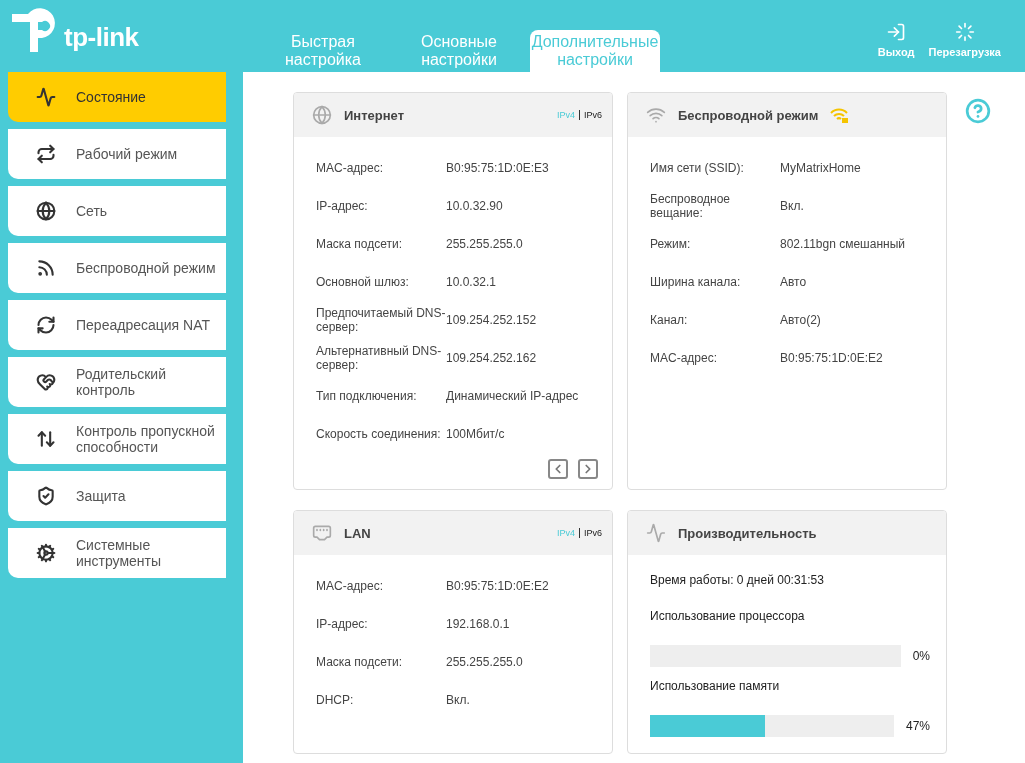  I want to click on spinner-icon, so click(964, 32).